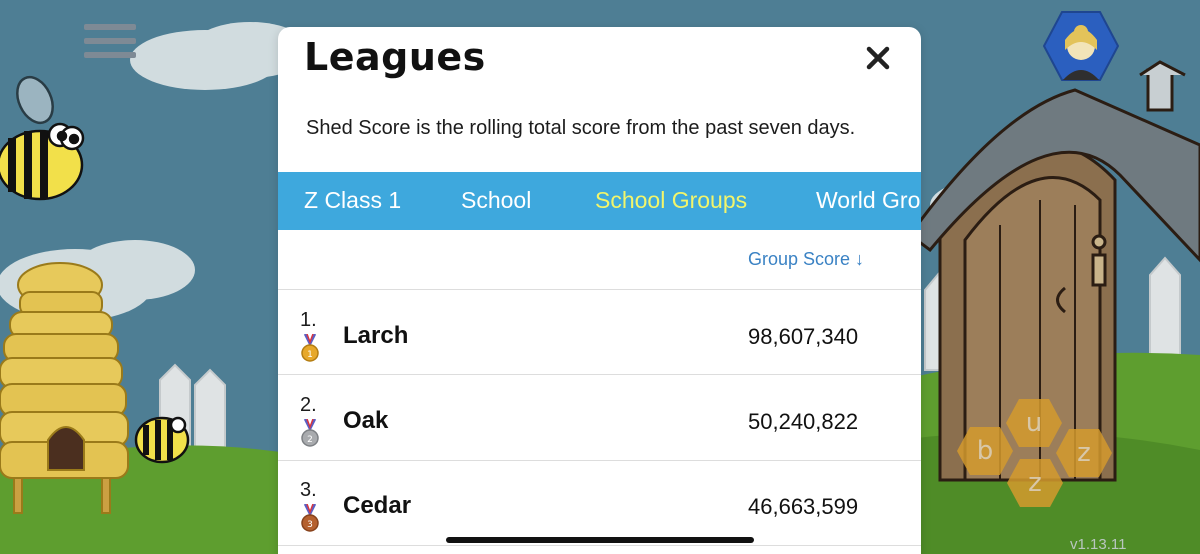 Image resolution: width=1200 pixels, height=554 pixels. I want to click on user-avatar-icon, so click(1081, 46).